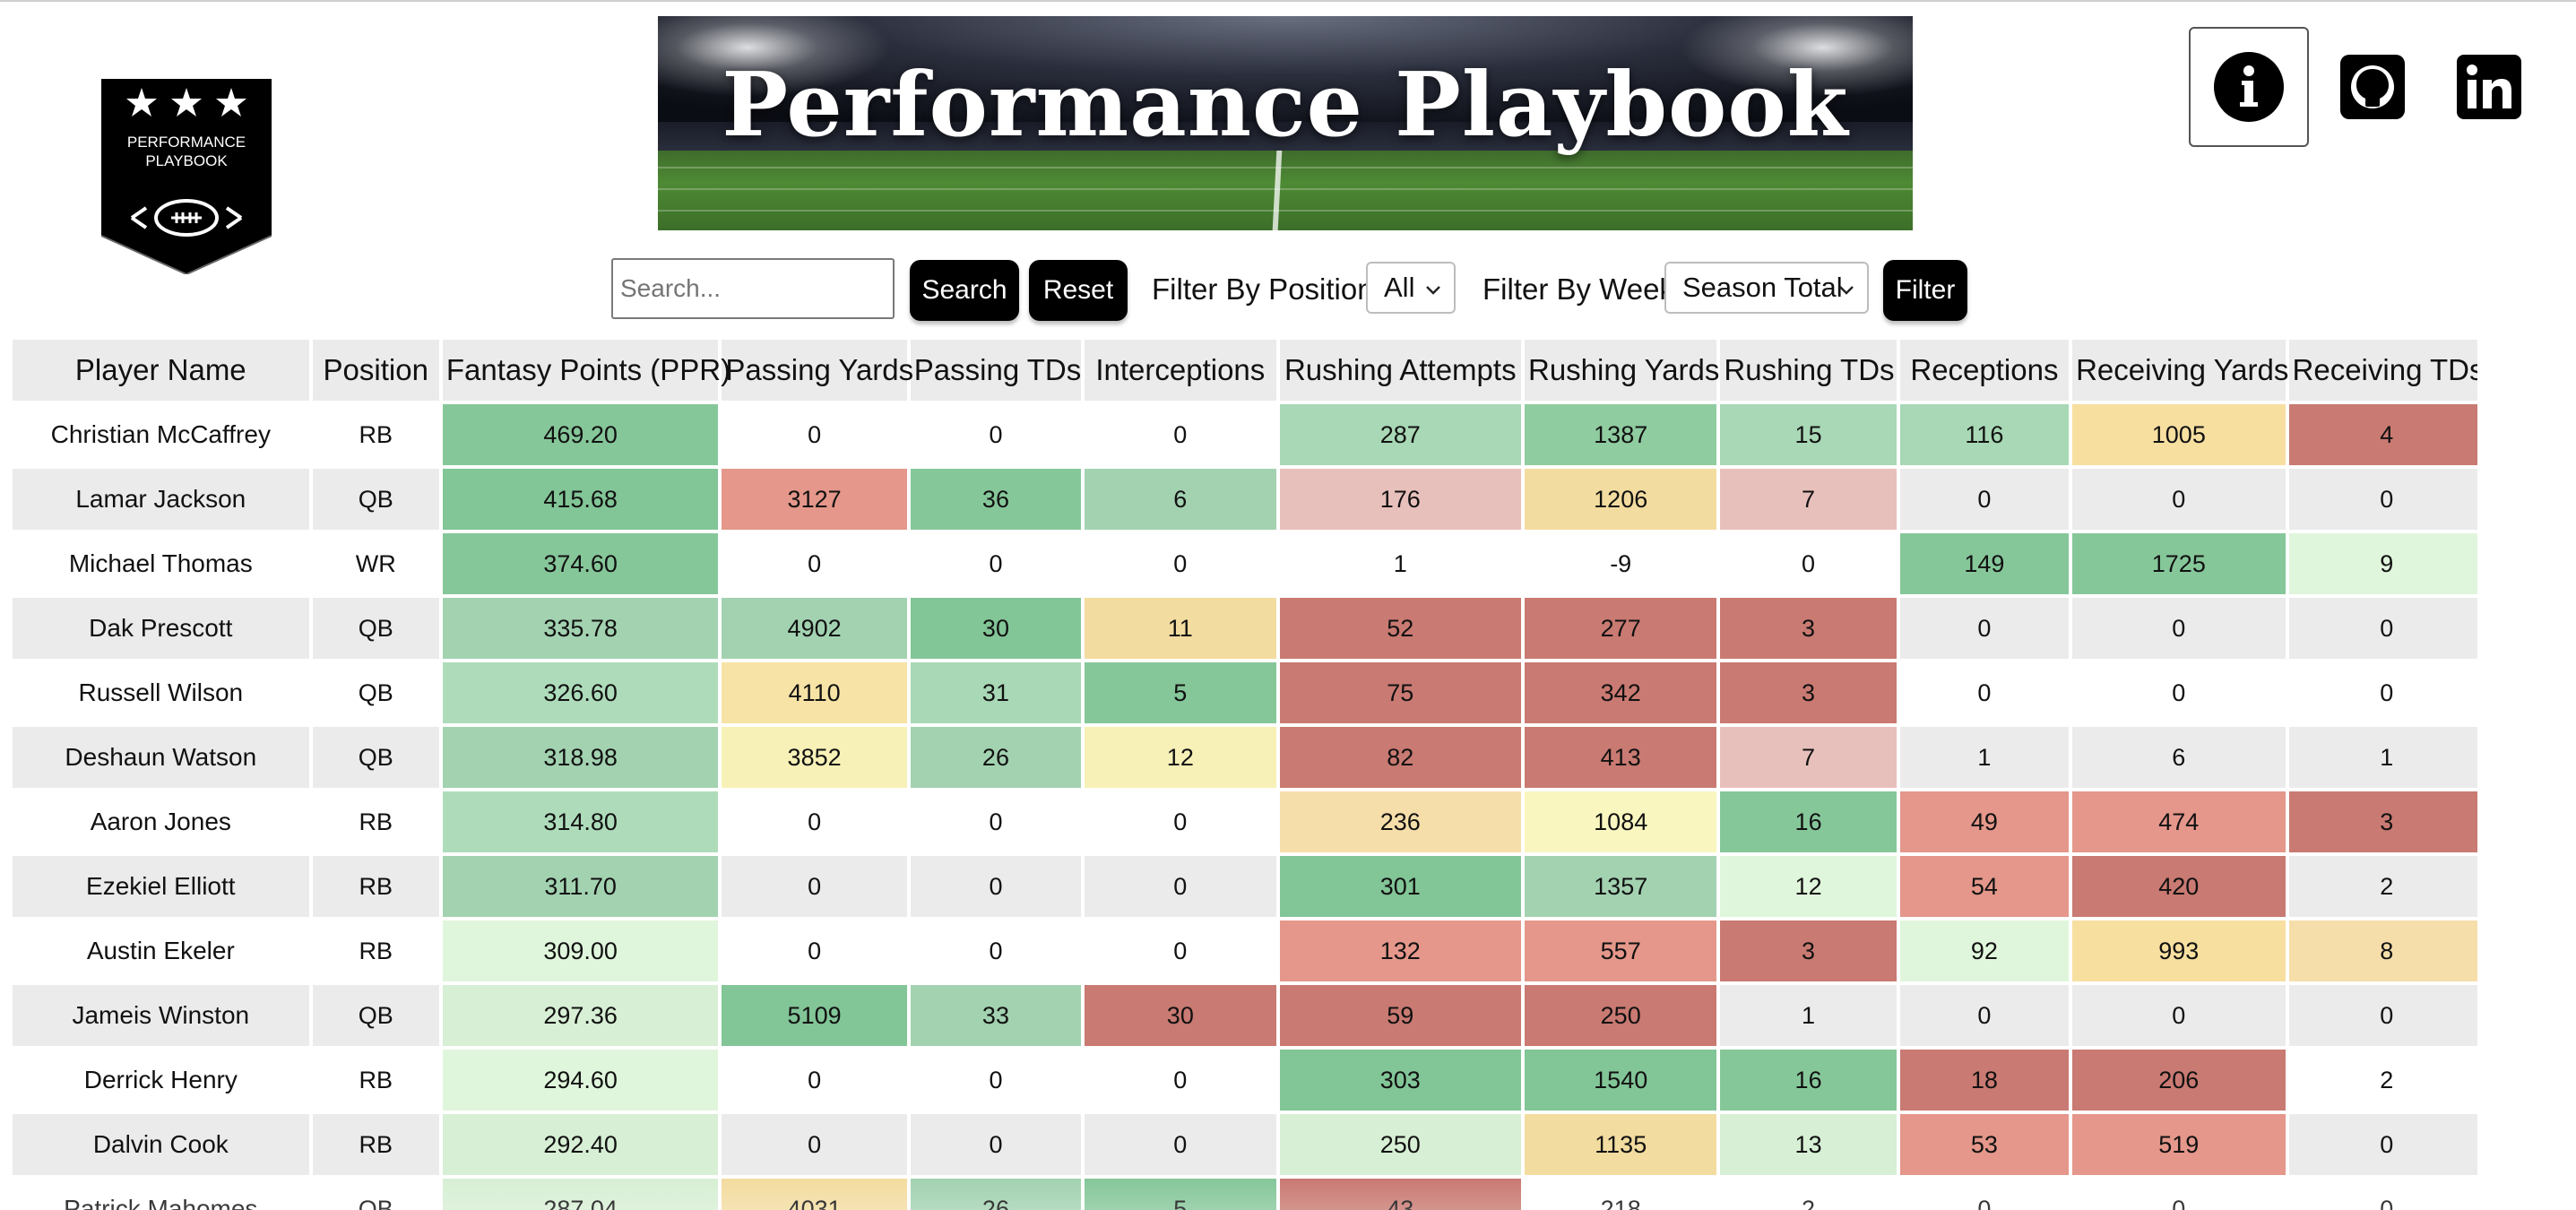 The width and height of the screenshot is (2576, 1210). What do you see at coordinates (1285, 190) in the screenshot?
I see `football-field` at bounding box center [1285, 190].